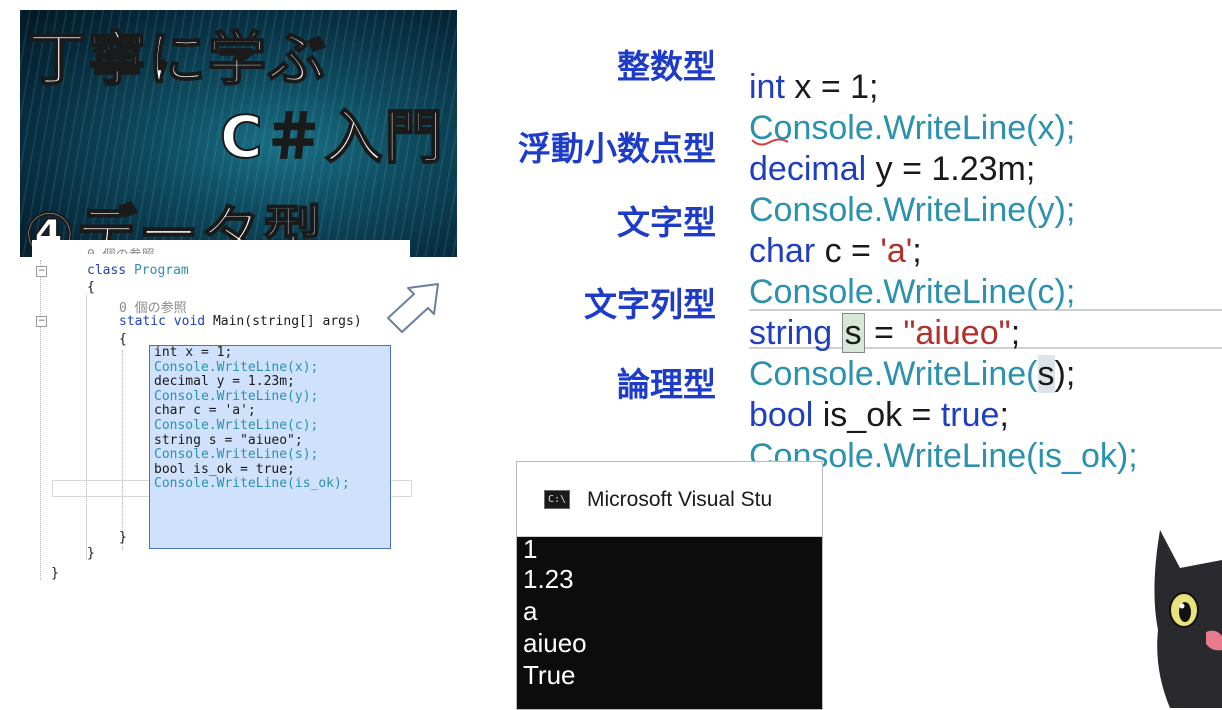 The height and width of the screenshot is (710, 1222). I want to click on code-line: Console.WriteLine(c);, so click(236, 425).